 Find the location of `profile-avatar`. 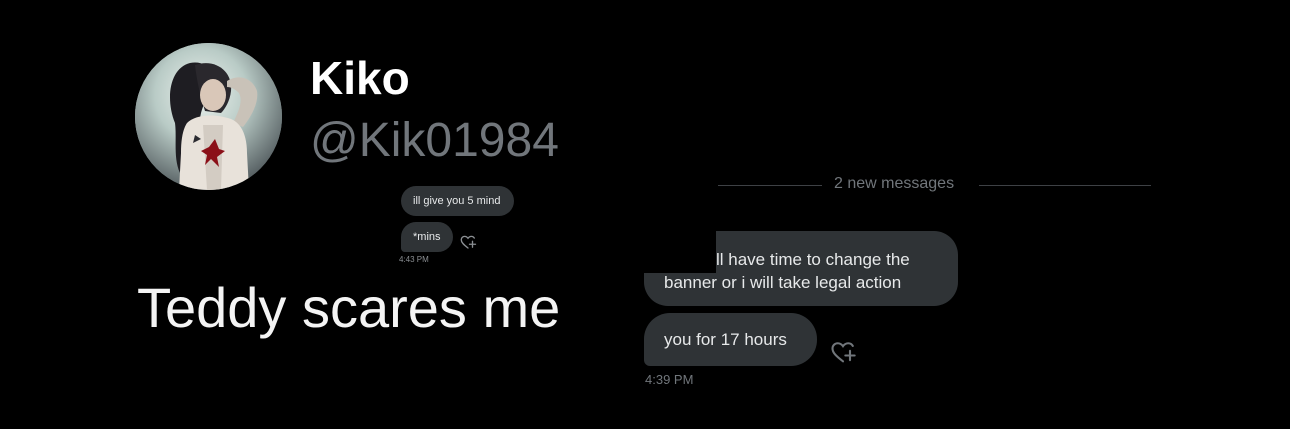

profile-avatar is located at coordinates (208, 116).